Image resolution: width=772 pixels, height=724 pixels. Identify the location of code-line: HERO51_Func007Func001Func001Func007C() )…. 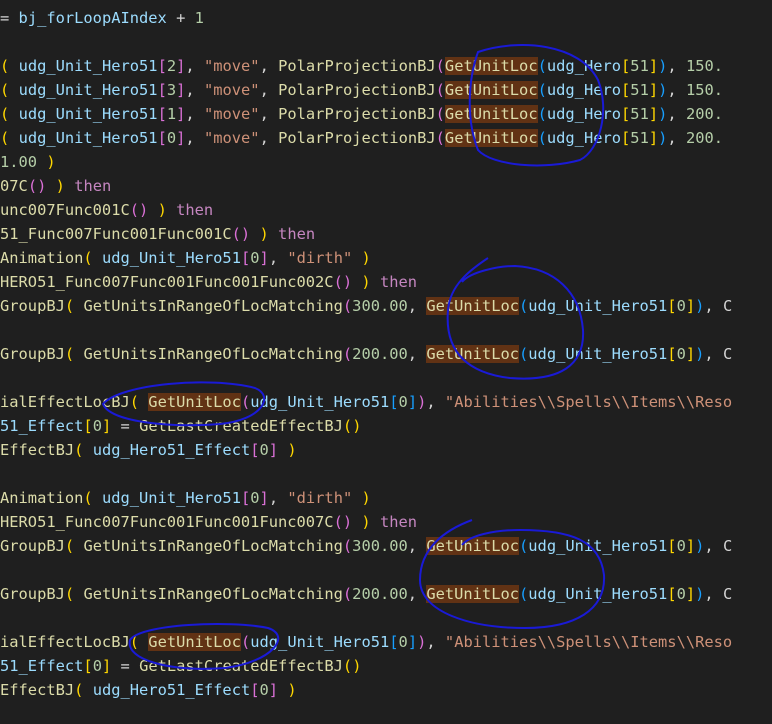
(208, 522).